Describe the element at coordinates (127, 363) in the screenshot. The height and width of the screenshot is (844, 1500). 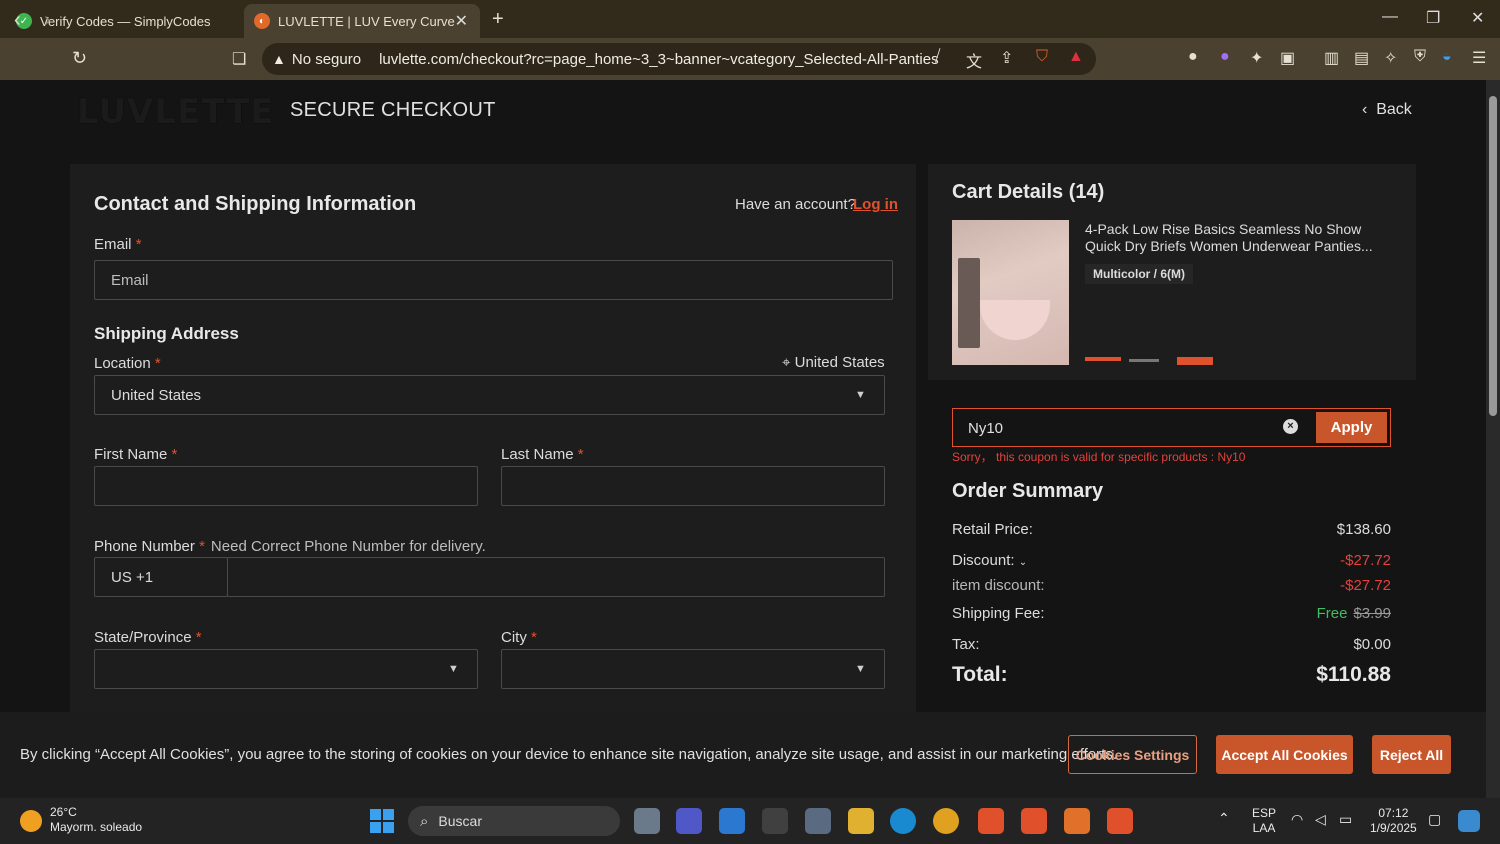
I see `location-label: Location *` at that location.